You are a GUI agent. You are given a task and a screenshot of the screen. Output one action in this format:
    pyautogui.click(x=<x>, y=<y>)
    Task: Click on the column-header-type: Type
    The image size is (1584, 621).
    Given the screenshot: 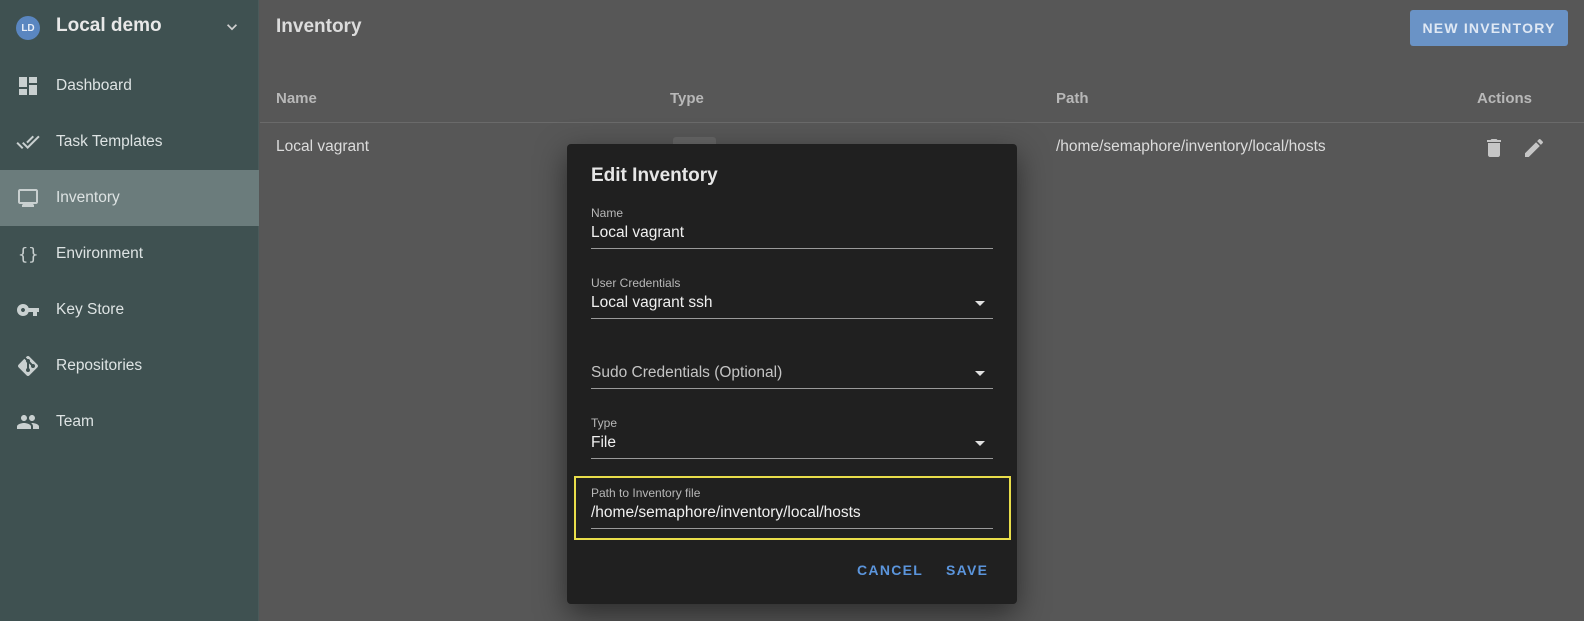 What is the action you would take?
    pyautogui.click(x=687, y=98)
    